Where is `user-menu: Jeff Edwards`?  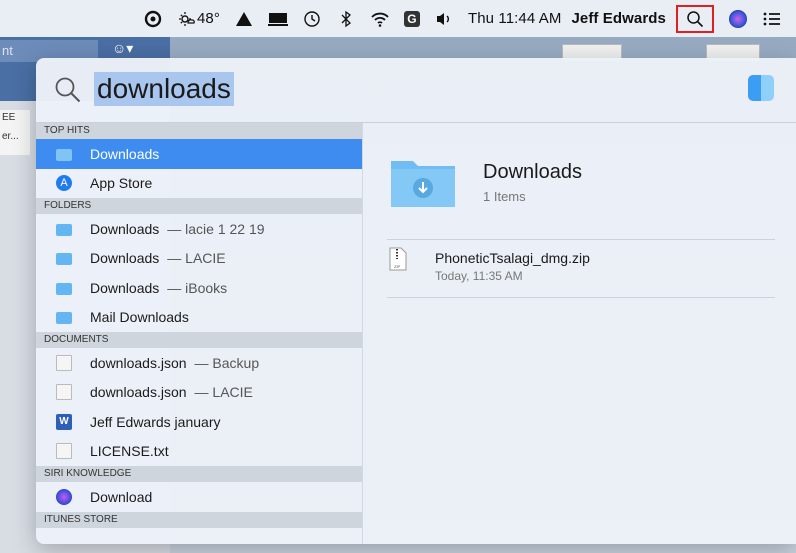
user-menu: Jeff Edwards is located at coordinates (618, 19).